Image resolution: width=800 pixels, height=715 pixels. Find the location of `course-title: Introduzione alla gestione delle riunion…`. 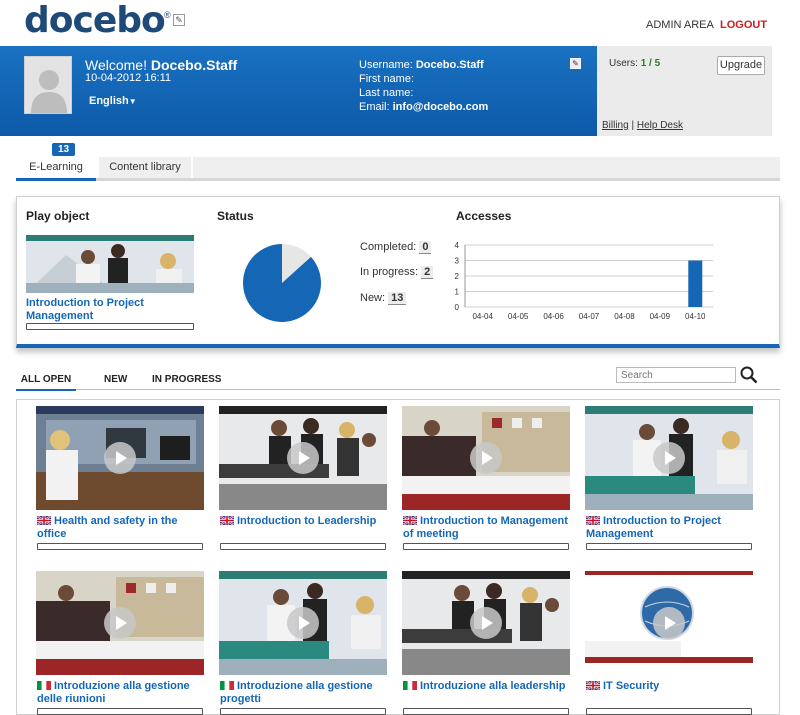

course-title: Introduzione alla gestione delle riunion… is located at coordinates (121, 693).